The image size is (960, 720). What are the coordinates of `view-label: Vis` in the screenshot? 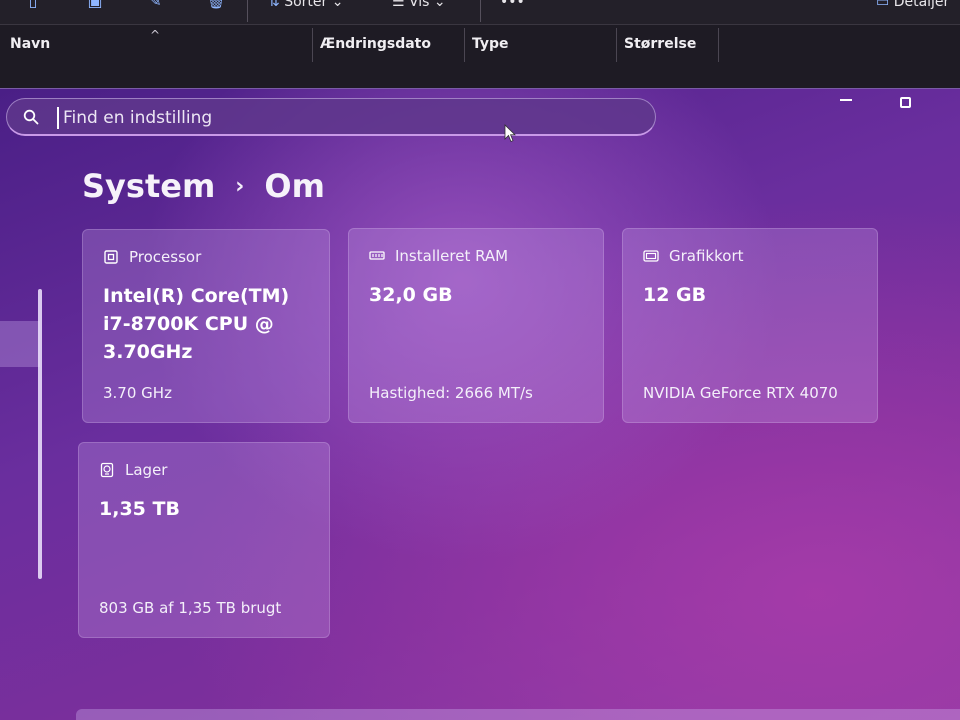 It's located at (419, 5).